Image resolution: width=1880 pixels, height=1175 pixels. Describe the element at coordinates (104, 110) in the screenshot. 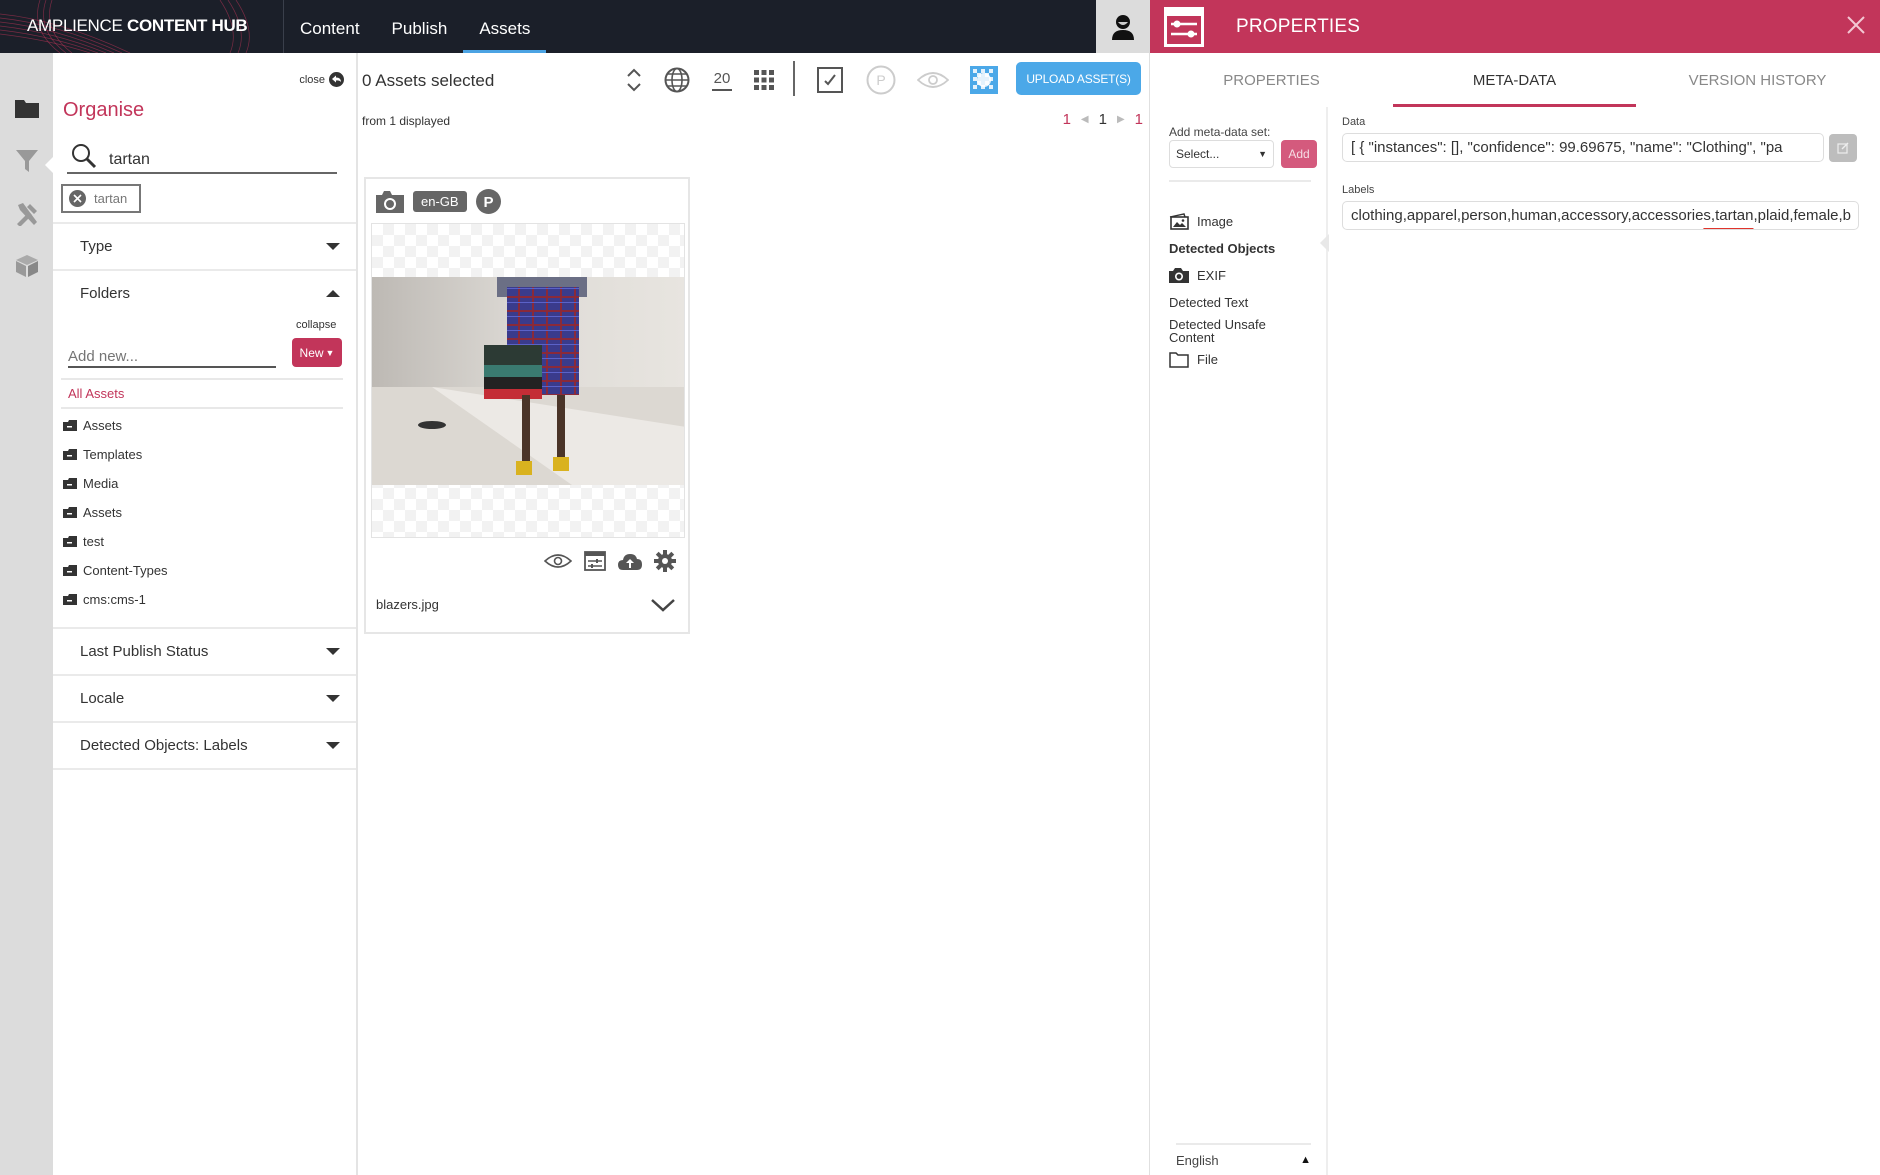

I see `panel-title: Organise` at that location.